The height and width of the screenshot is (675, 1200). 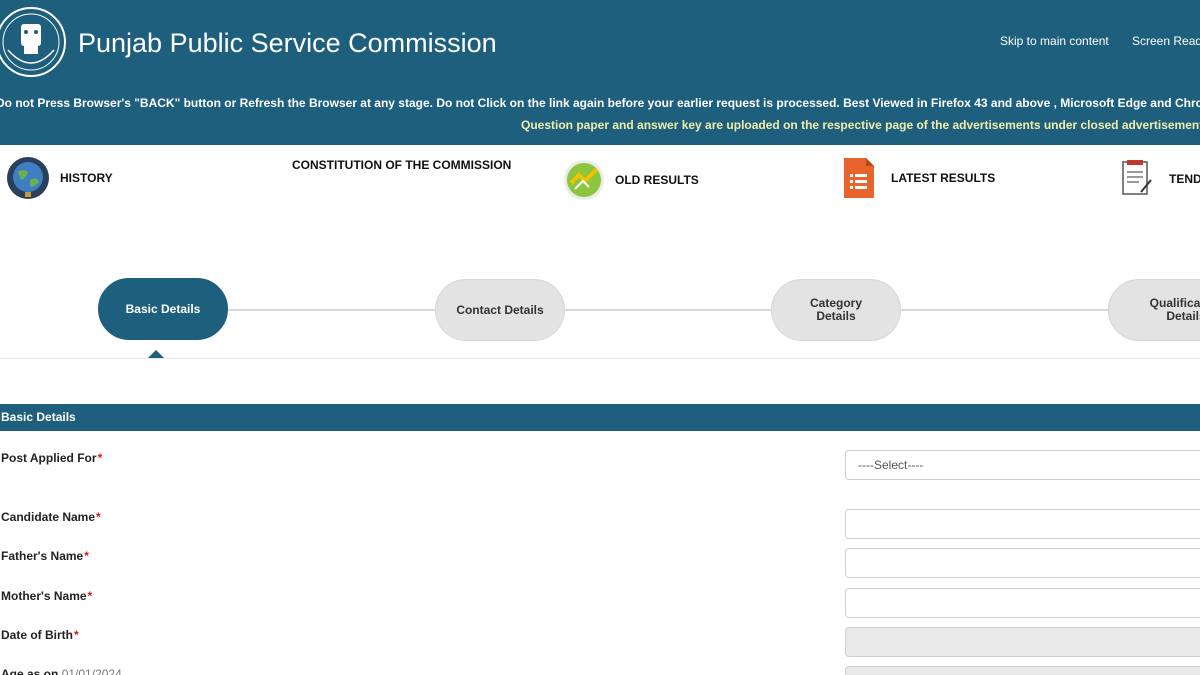 I want to click on step-contact-details: Contact Details, so click(x=500, y=310).